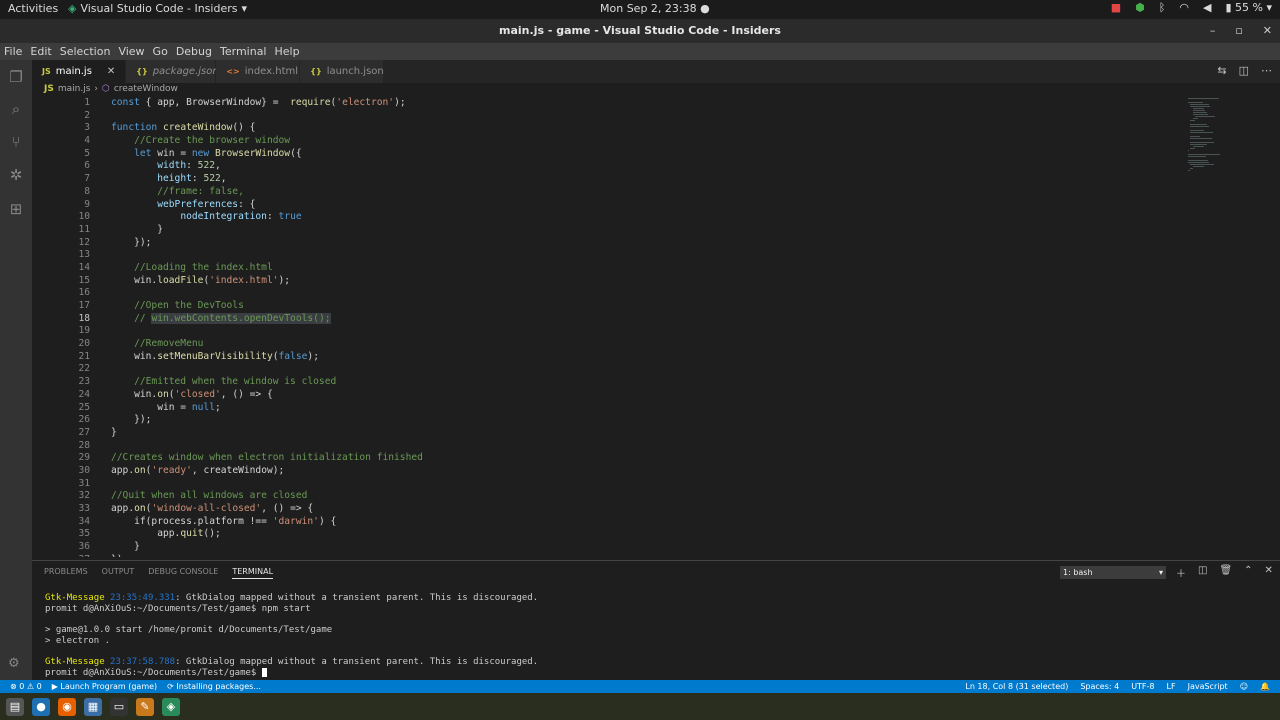  I want to click on split-editor-icon: ◫, so click(1244, 70).